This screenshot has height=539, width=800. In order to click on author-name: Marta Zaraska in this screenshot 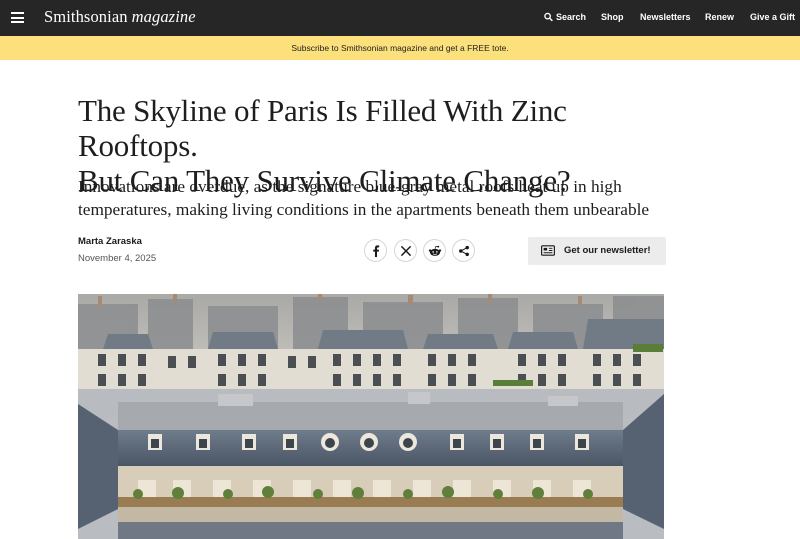, I will do `click(110, 241)`.